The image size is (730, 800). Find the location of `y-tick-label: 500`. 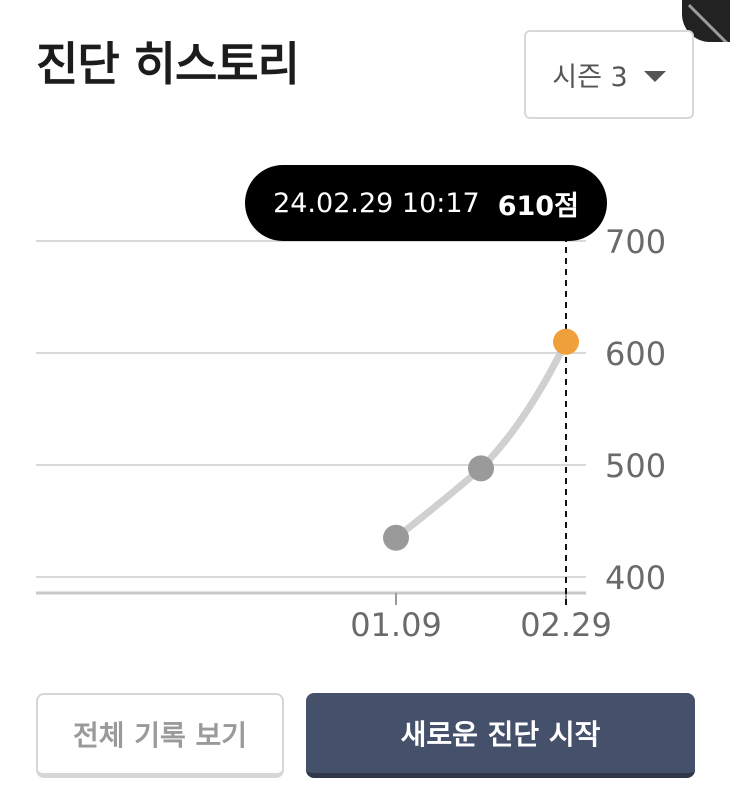

y-tick-label: 500 is located at coordinates (635, 466).